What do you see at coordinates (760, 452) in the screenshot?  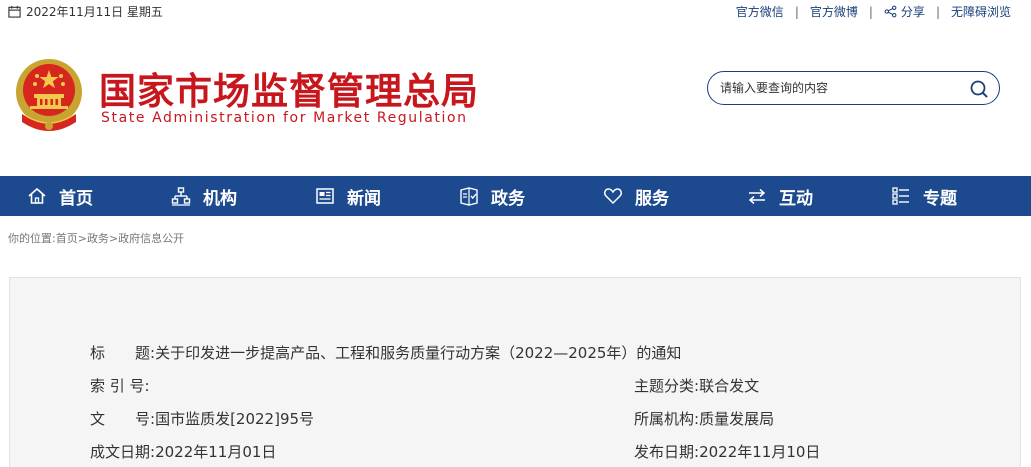 I see `doc-publish-date-value: 2022年11月10日` at bounding box center [760, 452].